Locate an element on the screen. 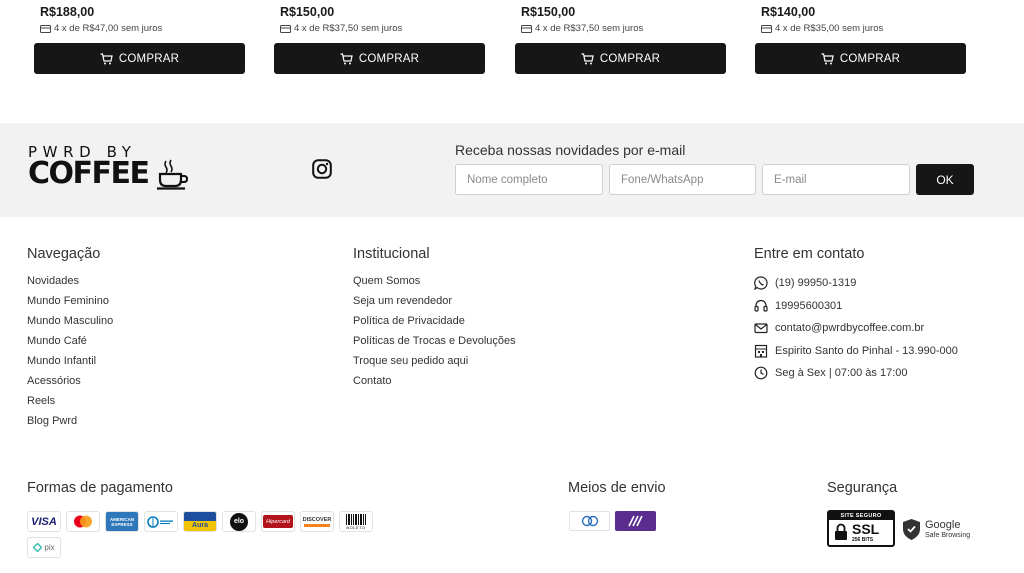 The width and height of the screenshot is (1024, 573). institutional-link: Política de Privacidade is located at coordinates (434, 321).